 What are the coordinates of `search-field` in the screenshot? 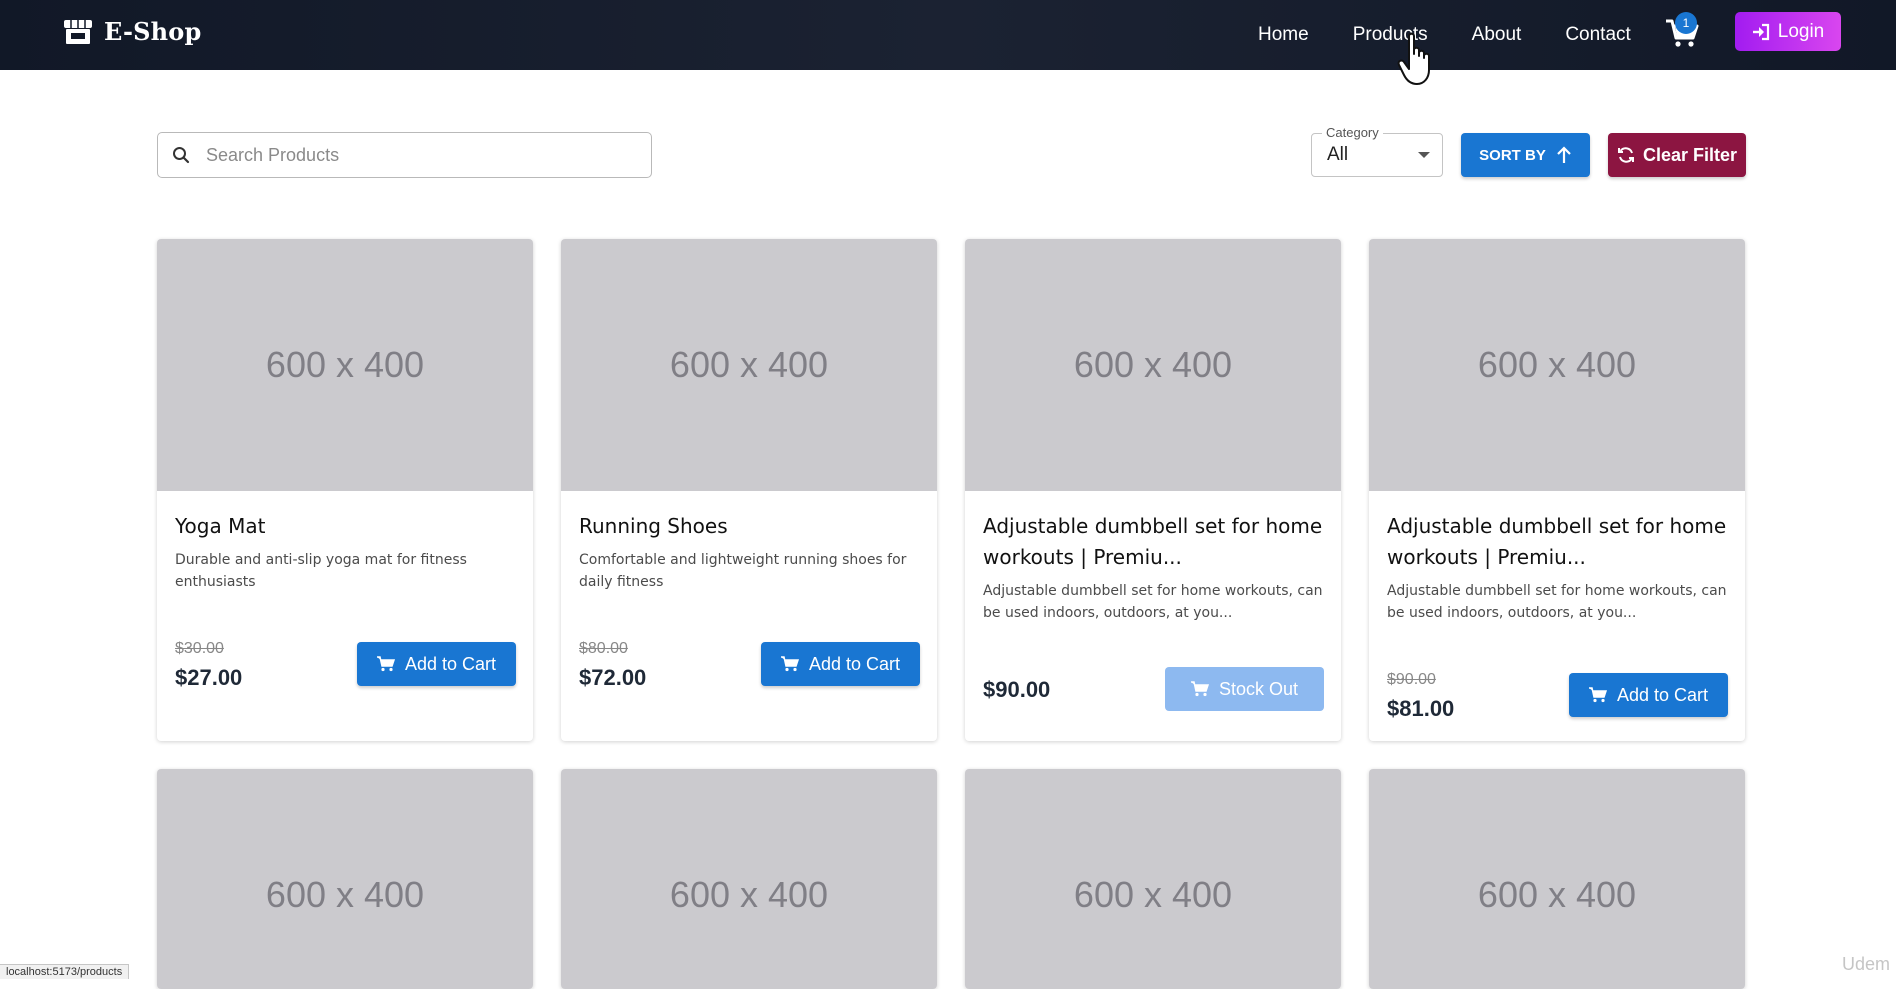 It's located at (404, 155).